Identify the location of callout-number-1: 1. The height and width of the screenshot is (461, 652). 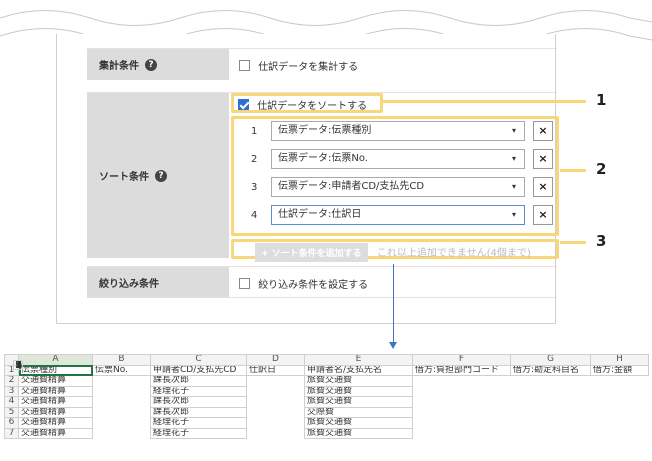
(601, 100).